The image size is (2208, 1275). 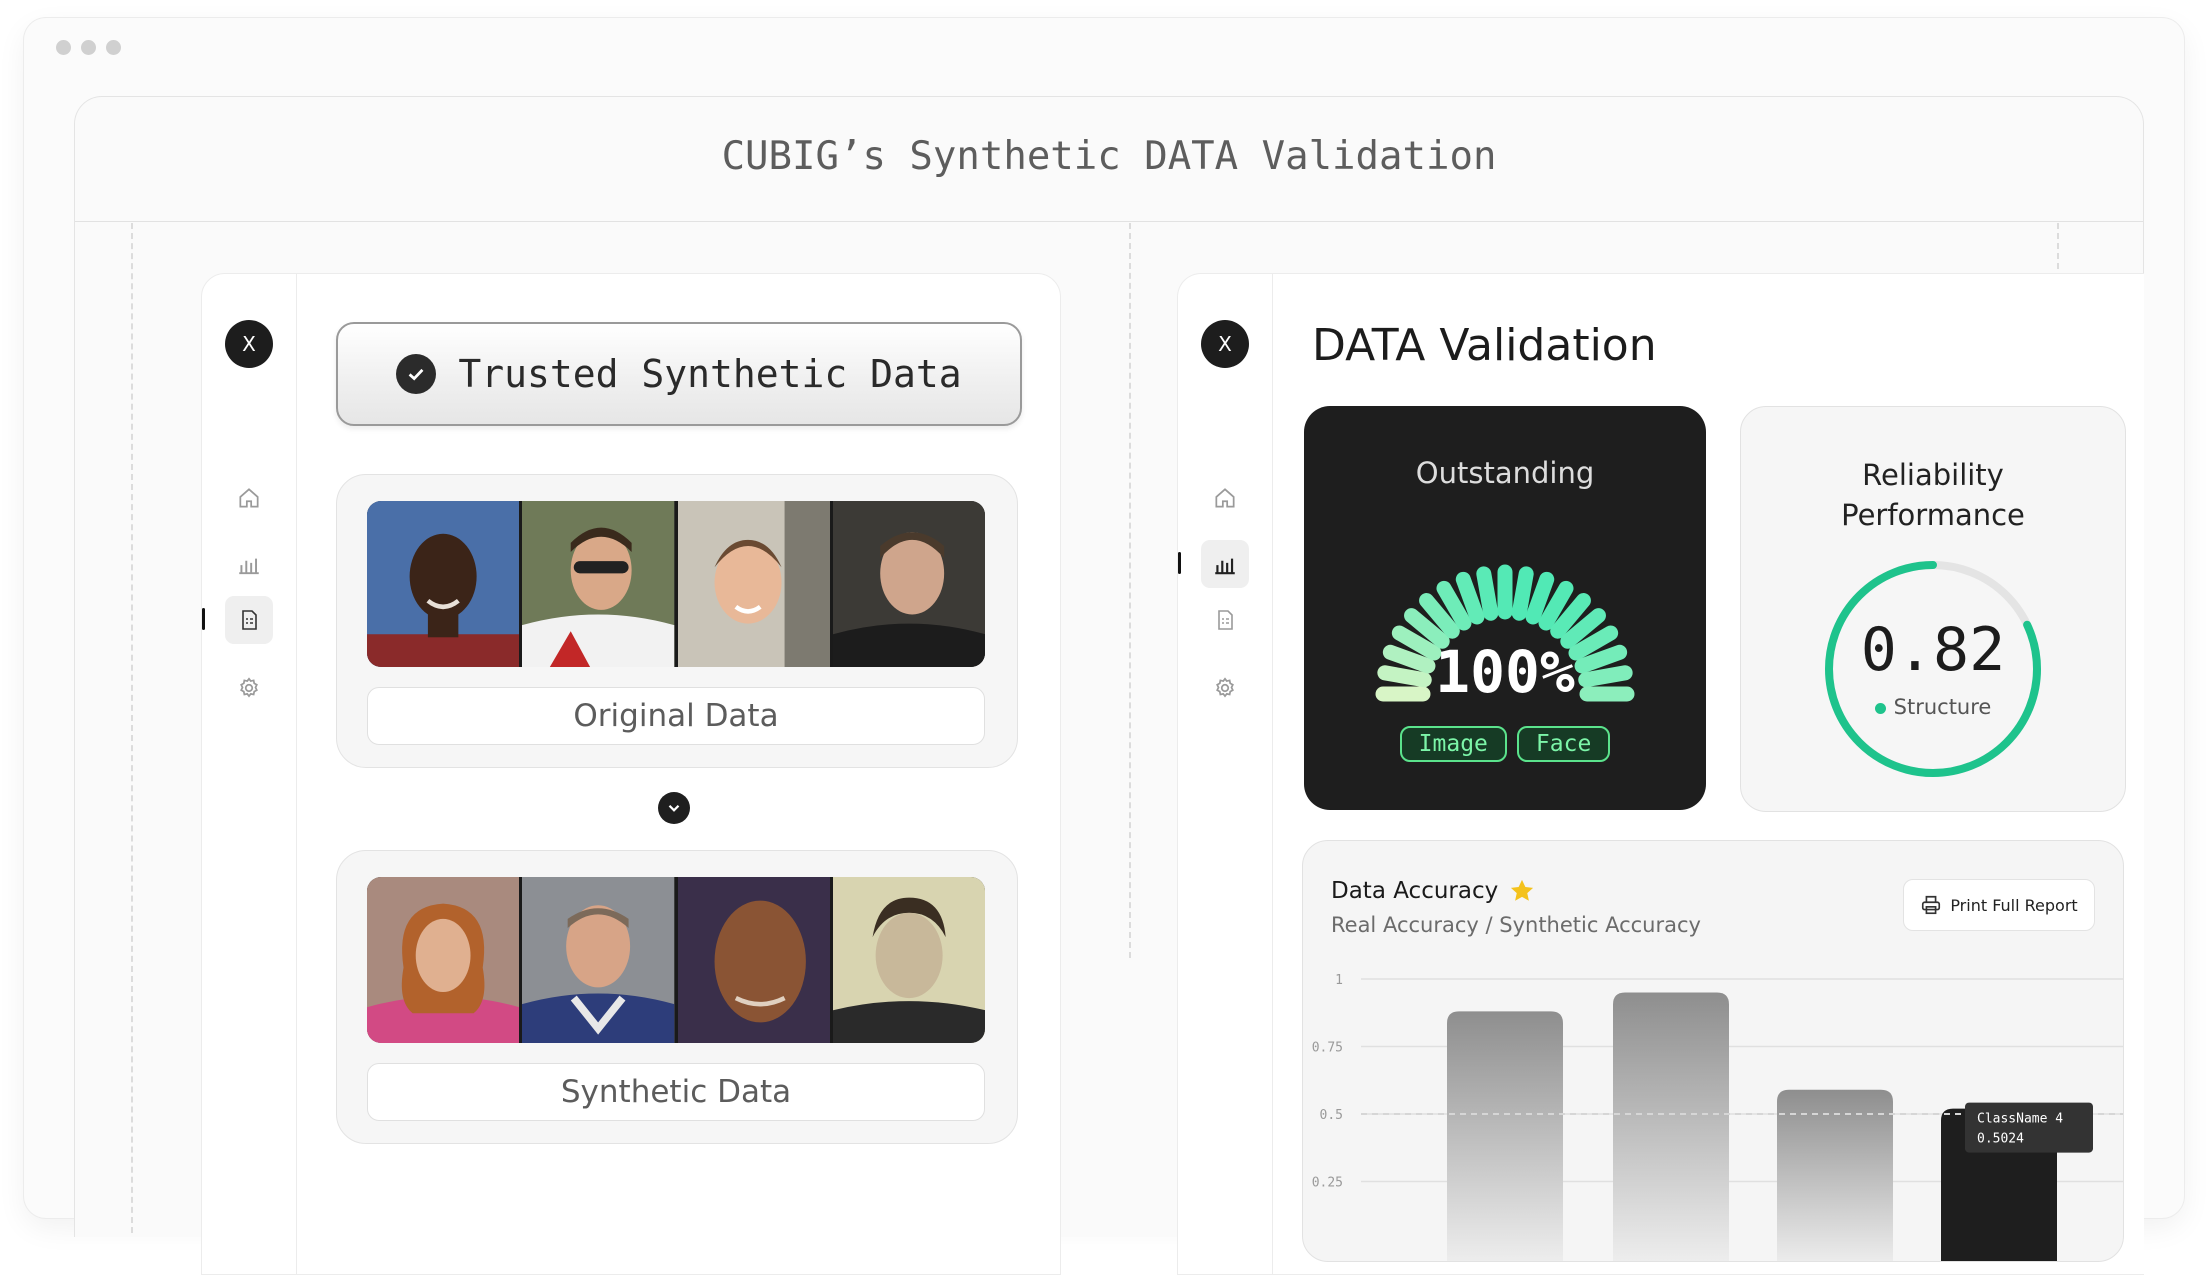 I want to click on tag-face: Face, so click(x=1563, y=744).